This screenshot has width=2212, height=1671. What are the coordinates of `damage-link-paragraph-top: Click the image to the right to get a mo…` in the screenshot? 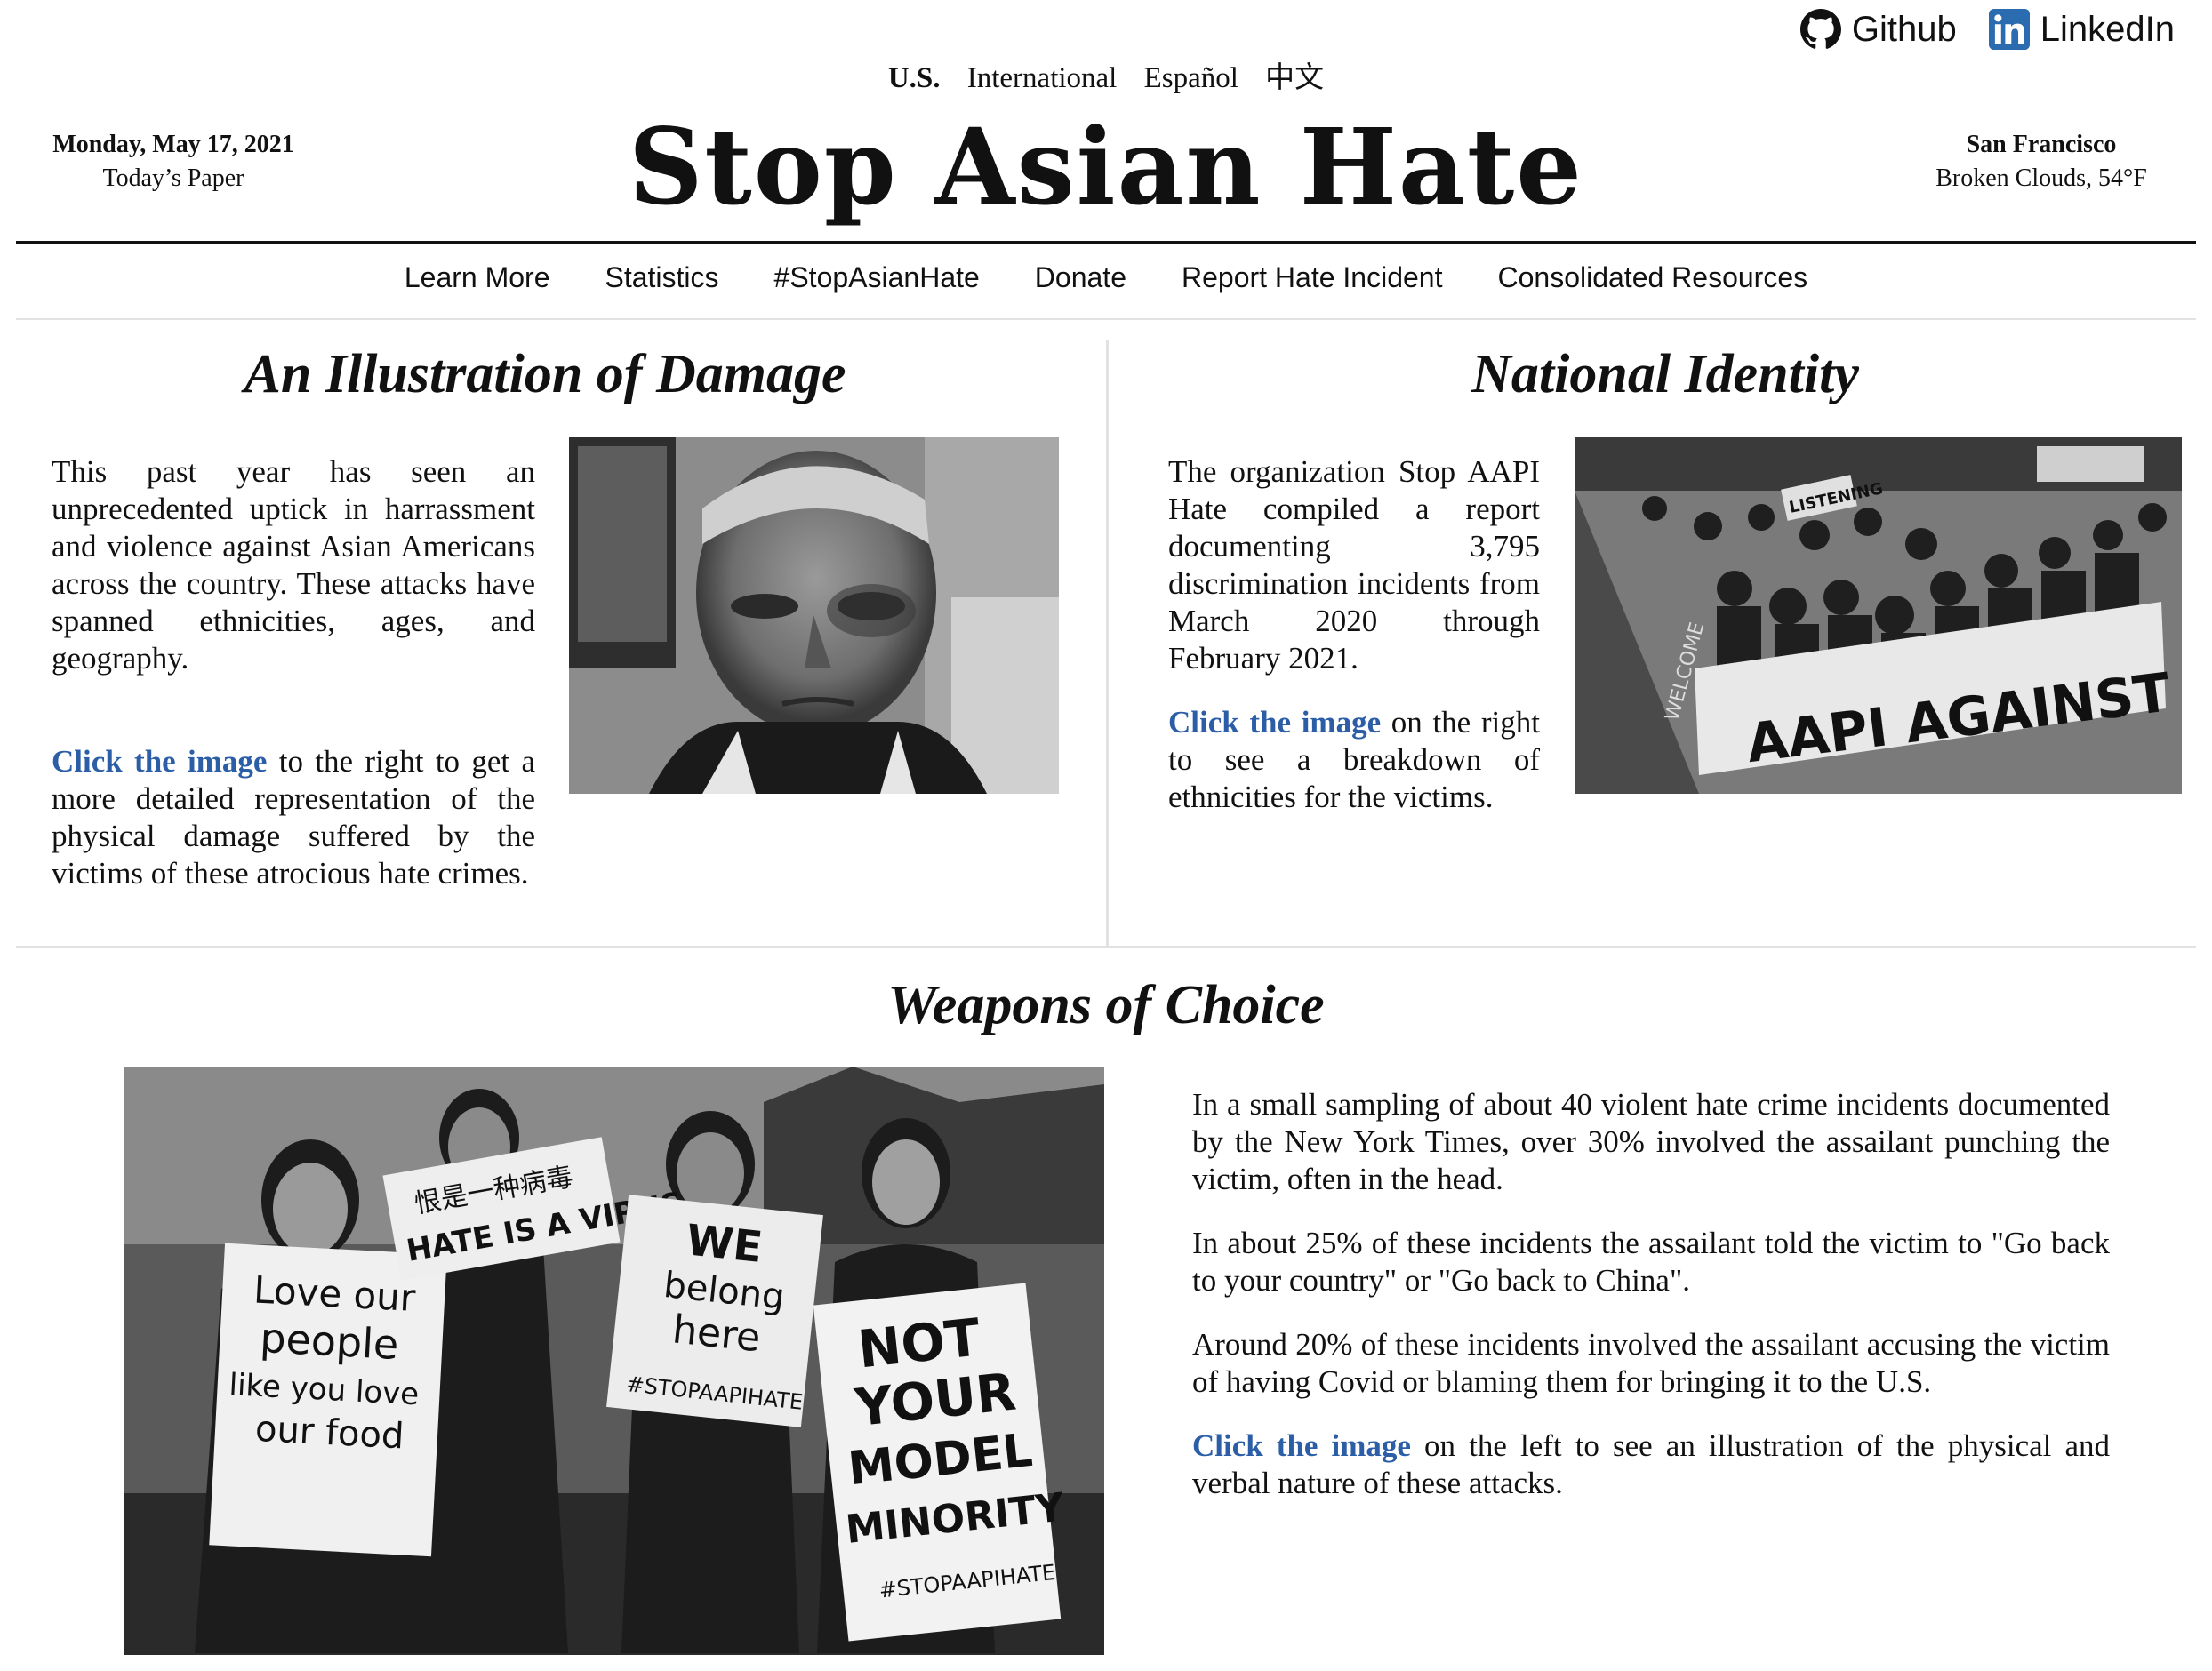 It's located at (293, 817).